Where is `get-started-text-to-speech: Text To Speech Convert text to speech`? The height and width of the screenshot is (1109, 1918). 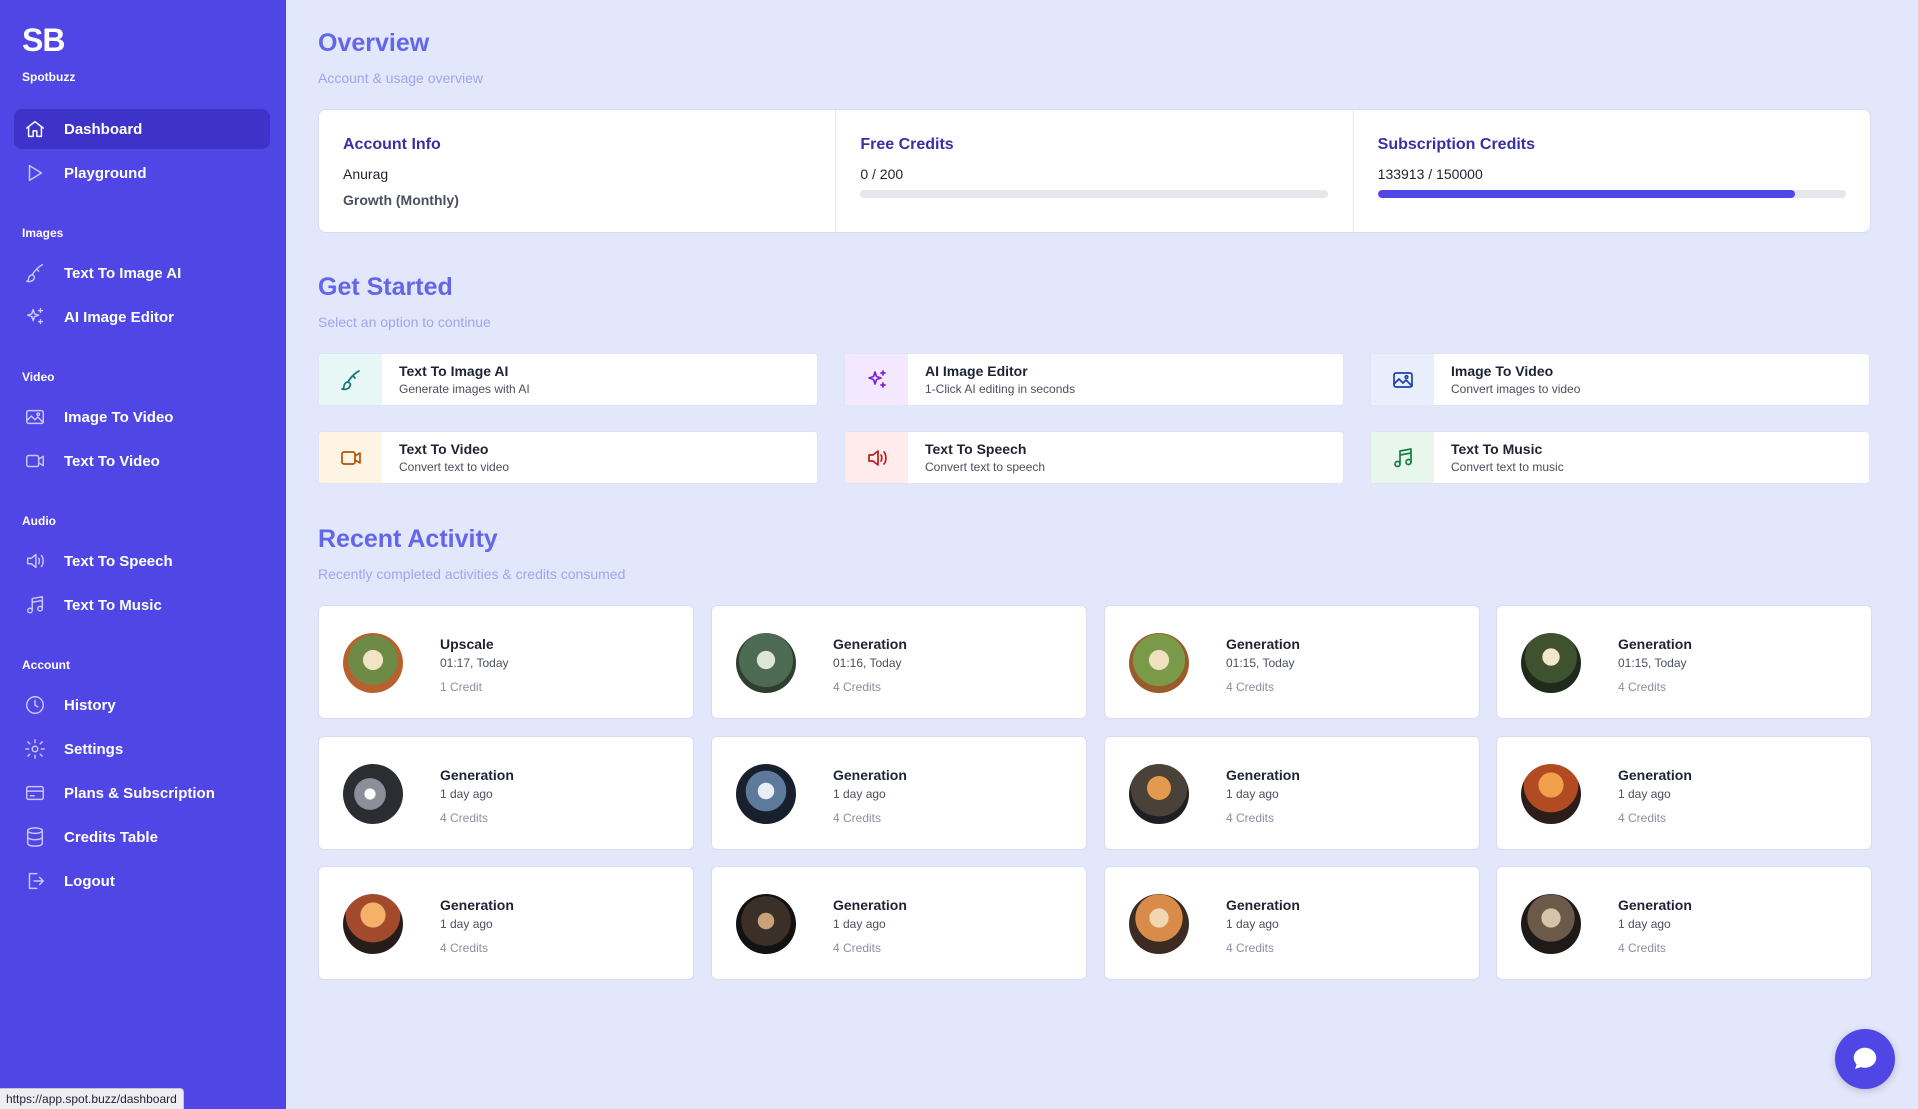
get-started-text-to-speech: Text To Speech Convert text to speech is located at coordinates (1094, 457).